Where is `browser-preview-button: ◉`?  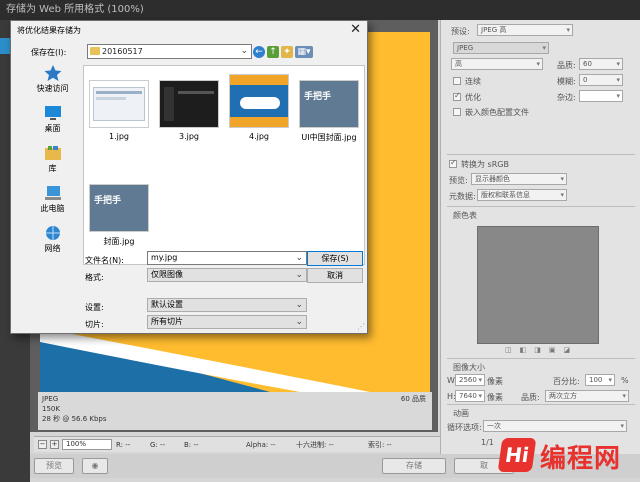 browser-preview-button: ◉ is located at coordinates (95, 466).